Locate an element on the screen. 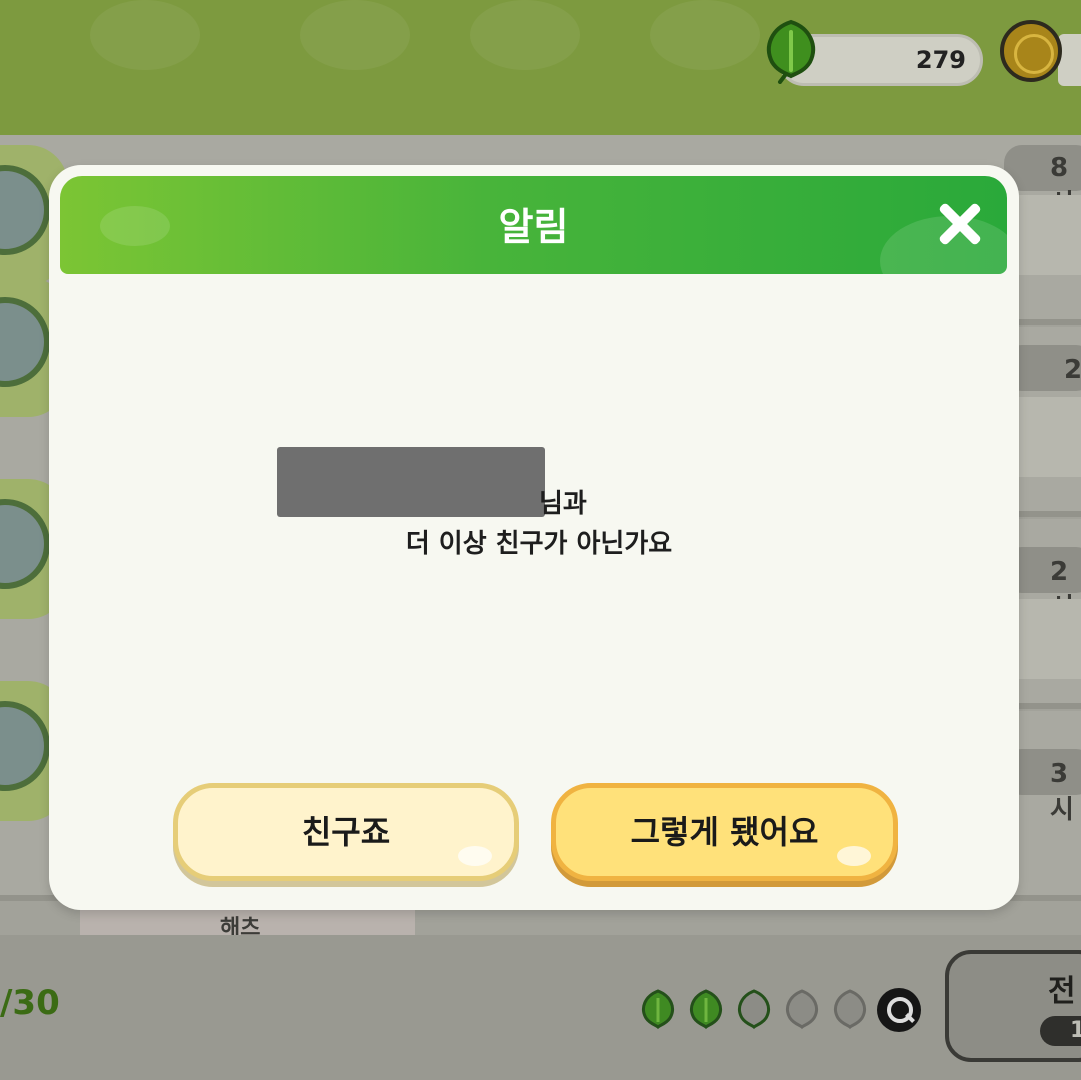 This screenshot has height=1080, width=1081. dialog-title: 알림 is located at coordinates (533, 227).